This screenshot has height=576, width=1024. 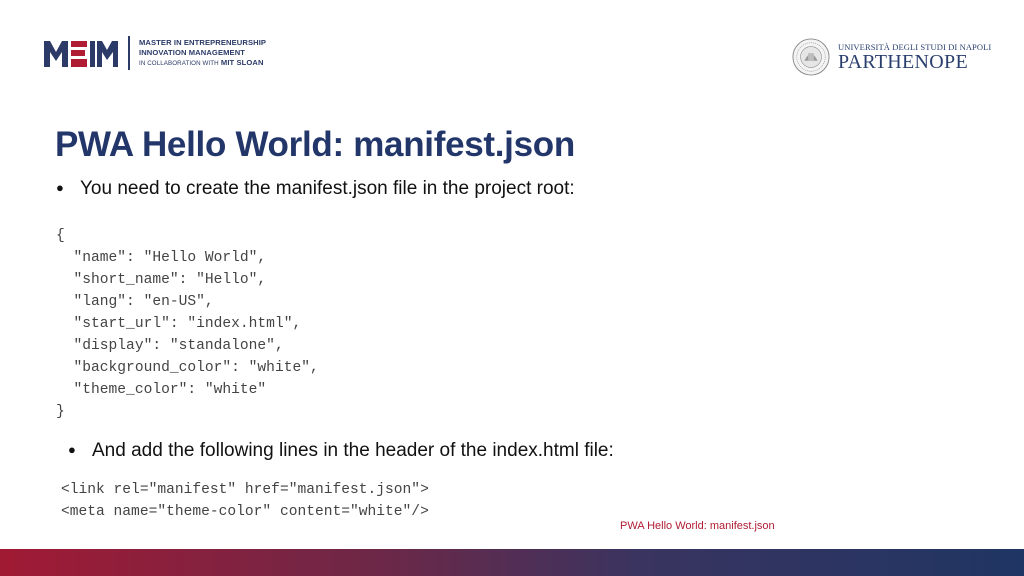 What do you see at coordinates (129, 53) in the screenshot?
I see `logo-divider` at bounding box center [129, 53].